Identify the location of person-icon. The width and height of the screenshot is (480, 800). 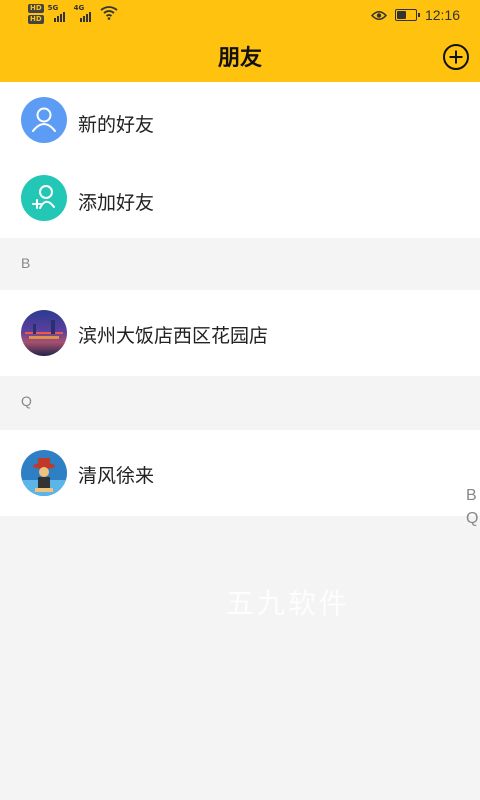
(44, 120).